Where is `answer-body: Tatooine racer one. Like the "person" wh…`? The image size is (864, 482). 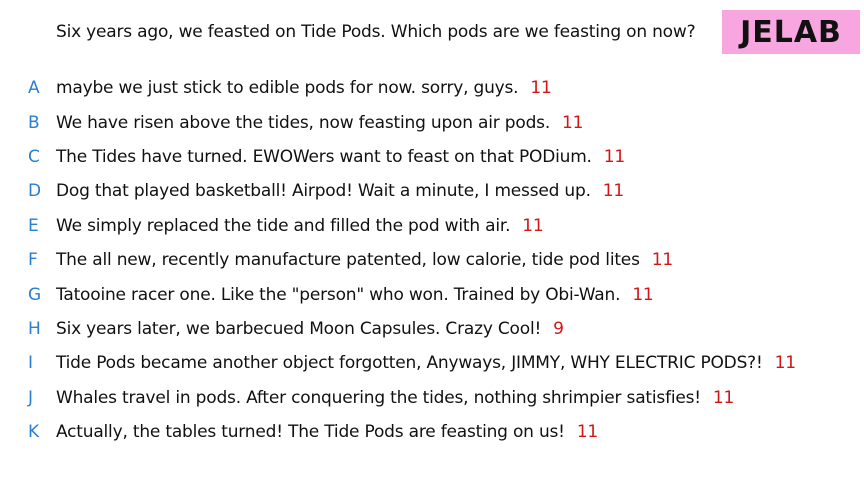 answer-body: Tatooine racer one. Like the "person" wh… is located at coordinates (338, 294).